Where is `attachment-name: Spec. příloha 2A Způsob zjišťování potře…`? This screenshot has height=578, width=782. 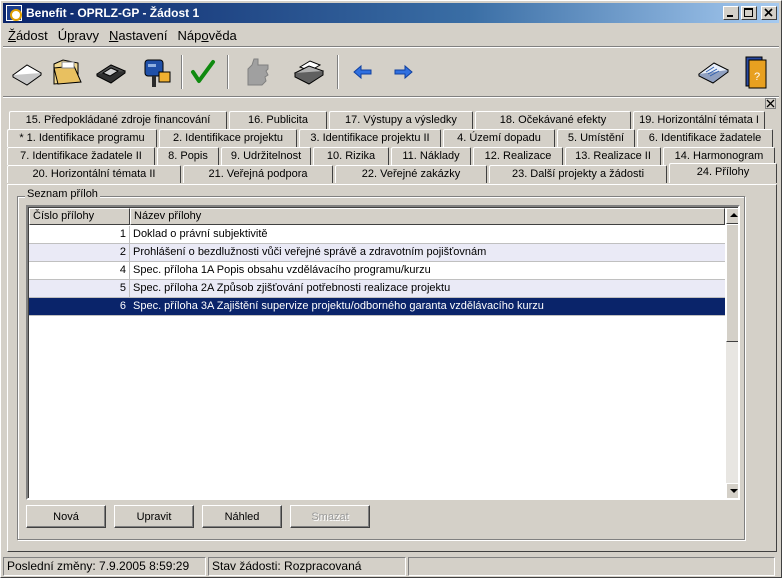
attachment-name: Spec. příloha 2A Způsob zjišťování potře… is located at coordinates (292, 288).